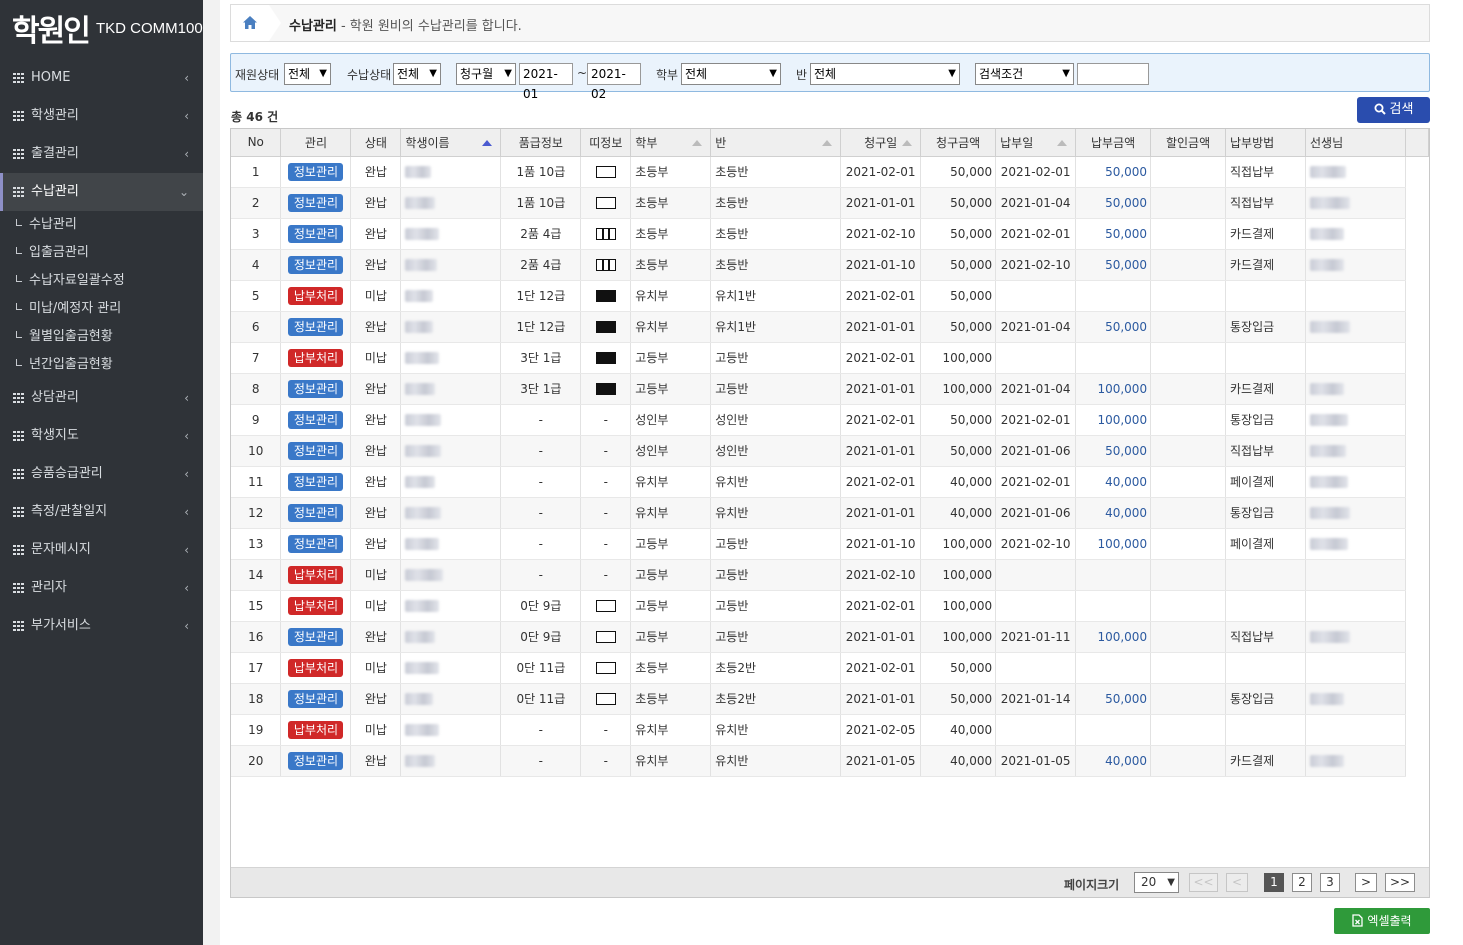  Describe the element at coordinates (958, 143) in the screenshot. I see `column-header: 청구금액` at that location.